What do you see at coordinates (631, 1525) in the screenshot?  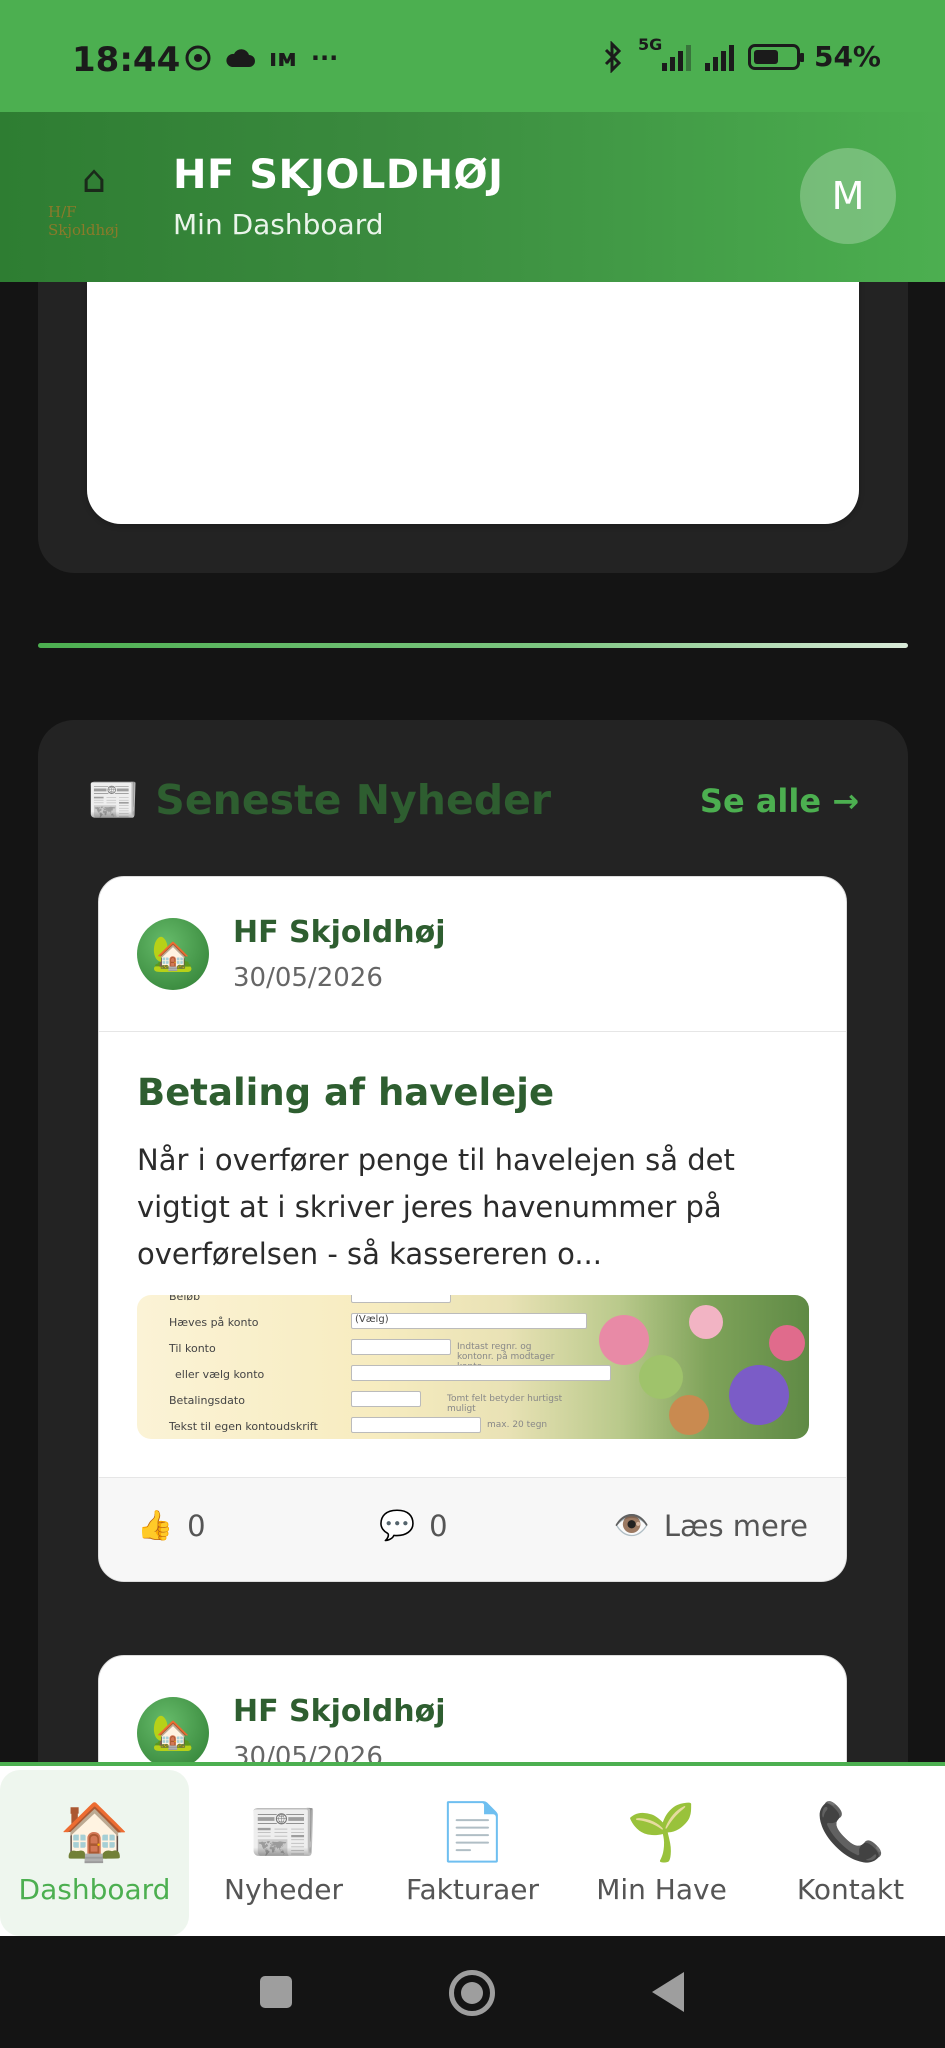 I see `eye-icon: 👁️` at bounding box center [631, 1525].